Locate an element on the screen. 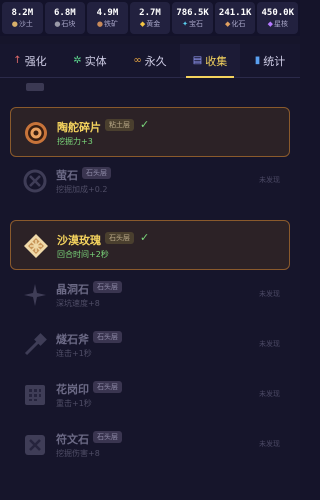  resource-cell: 786.5K ✦ 宝石 is located at coordinates (192, 18).